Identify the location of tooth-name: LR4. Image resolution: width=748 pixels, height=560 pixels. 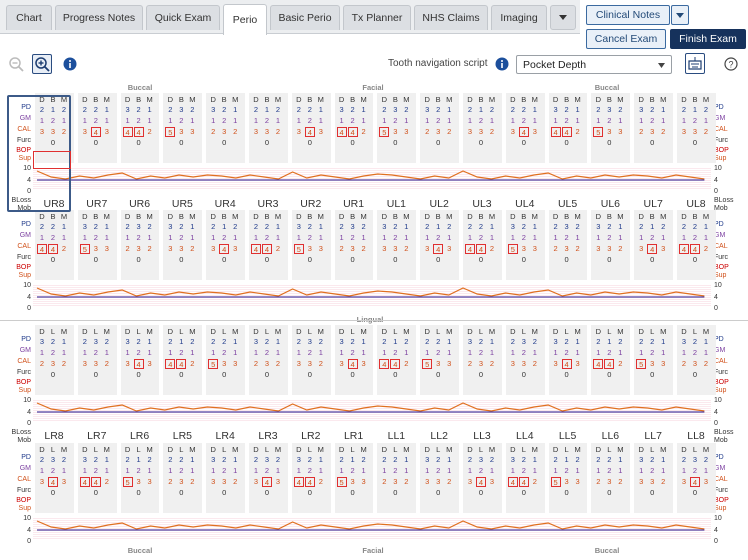
(225, 436).